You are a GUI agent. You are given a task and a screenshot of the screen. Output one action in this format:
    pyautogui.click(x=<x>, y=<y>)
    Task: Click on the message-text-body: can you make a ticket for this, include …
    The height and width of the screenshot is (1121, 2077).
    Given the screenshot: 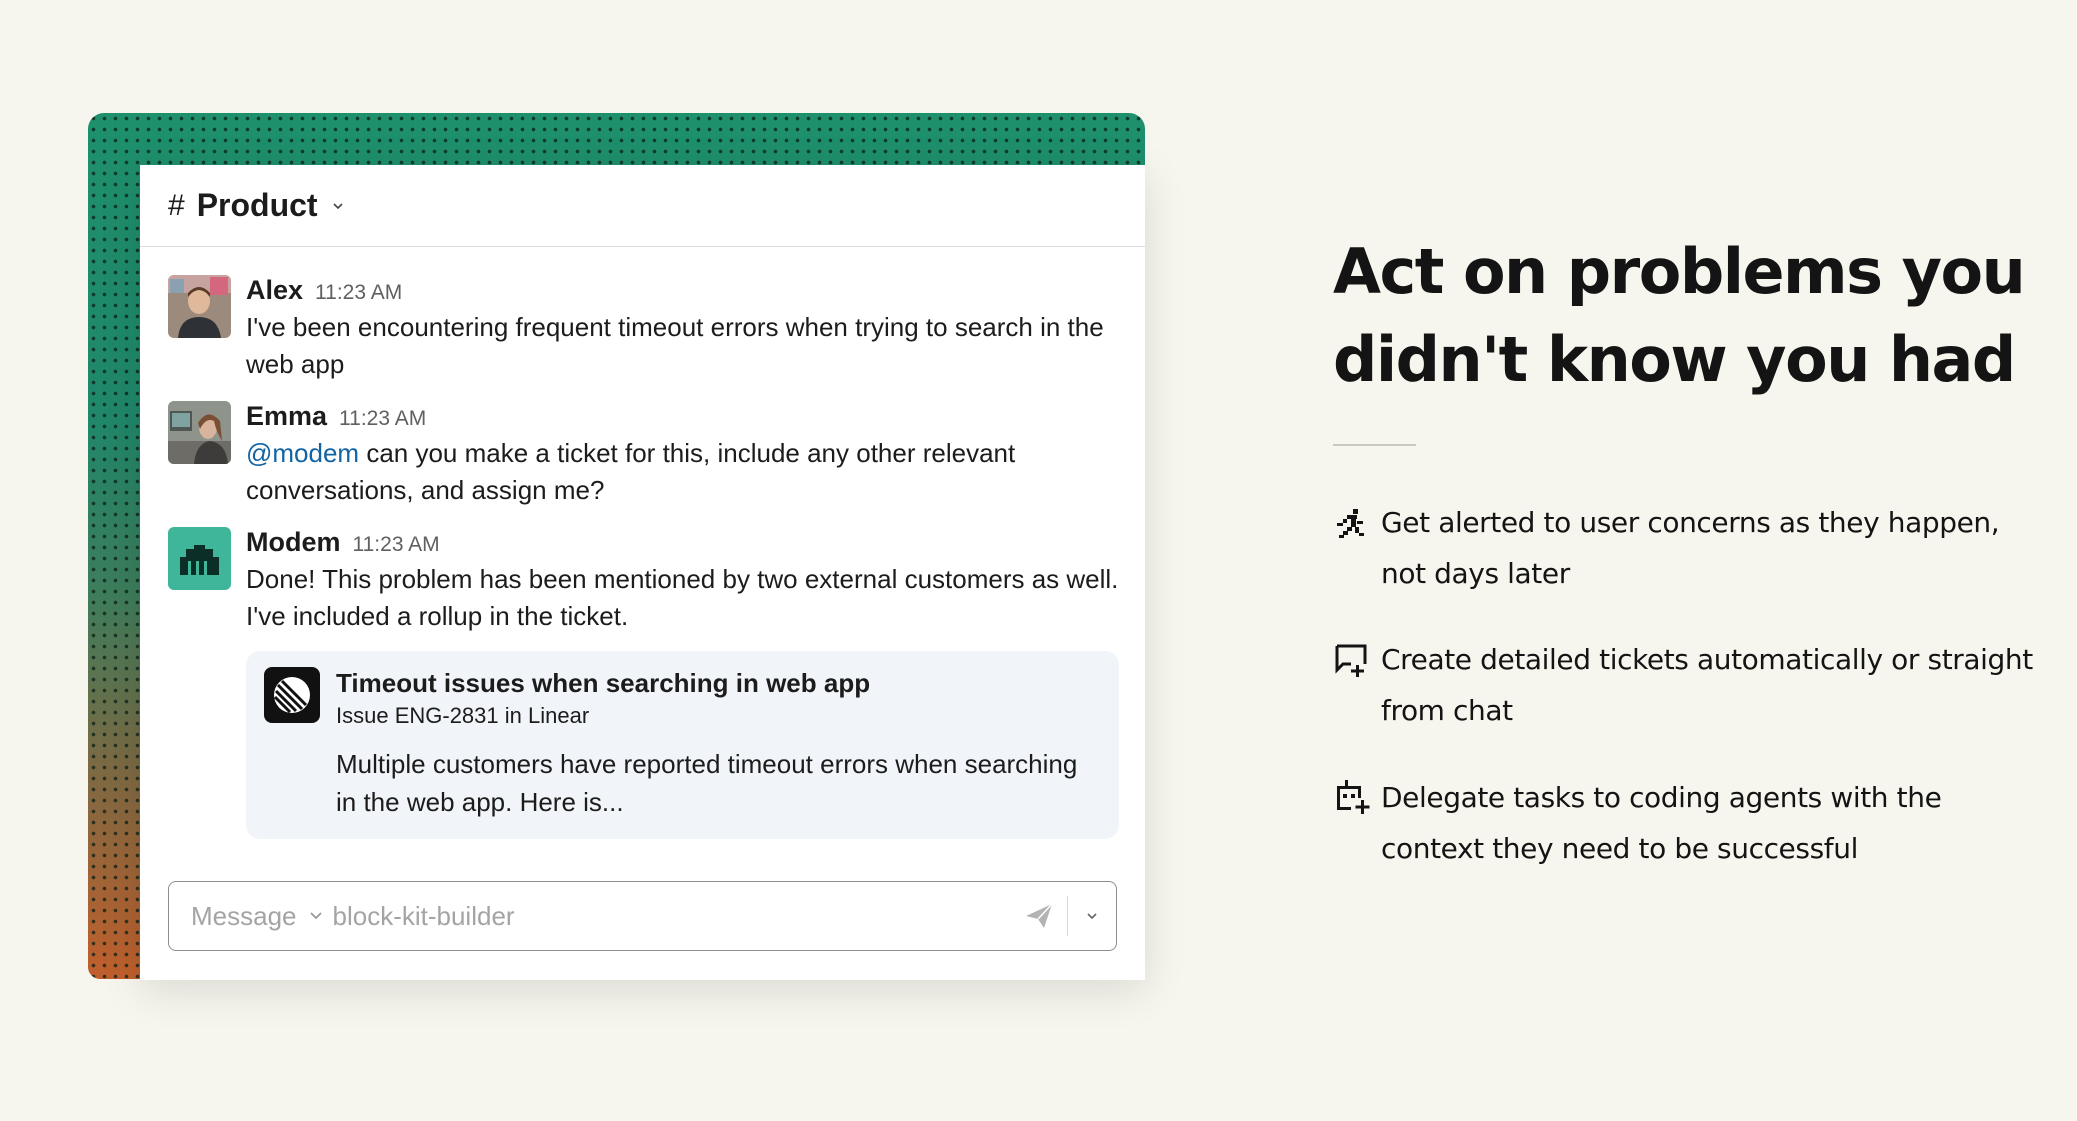 What is the action you would take?
    pyautogui.click(x=631, y=471)
    